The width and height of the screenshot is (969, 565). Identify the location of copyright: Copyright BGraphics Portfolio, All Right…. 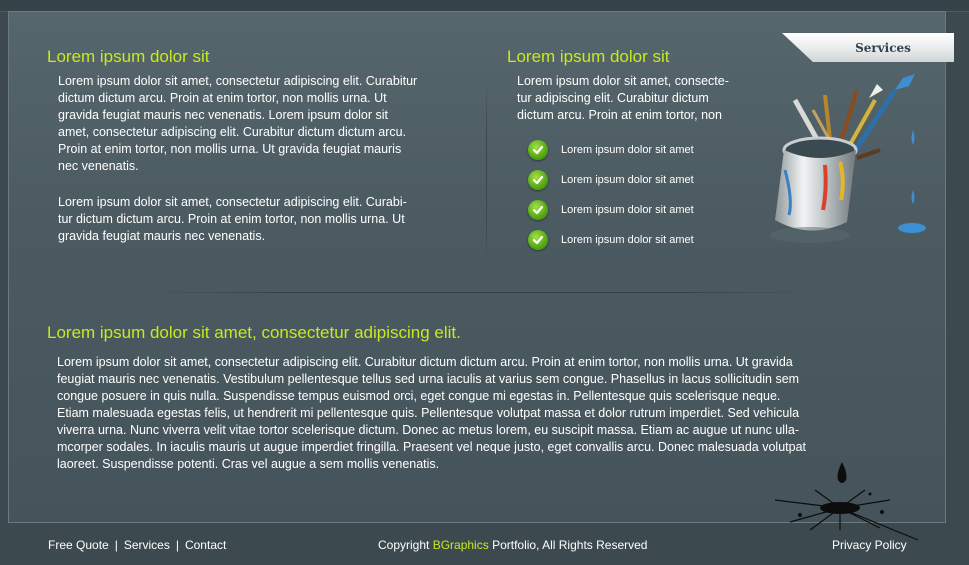
(512, 545).